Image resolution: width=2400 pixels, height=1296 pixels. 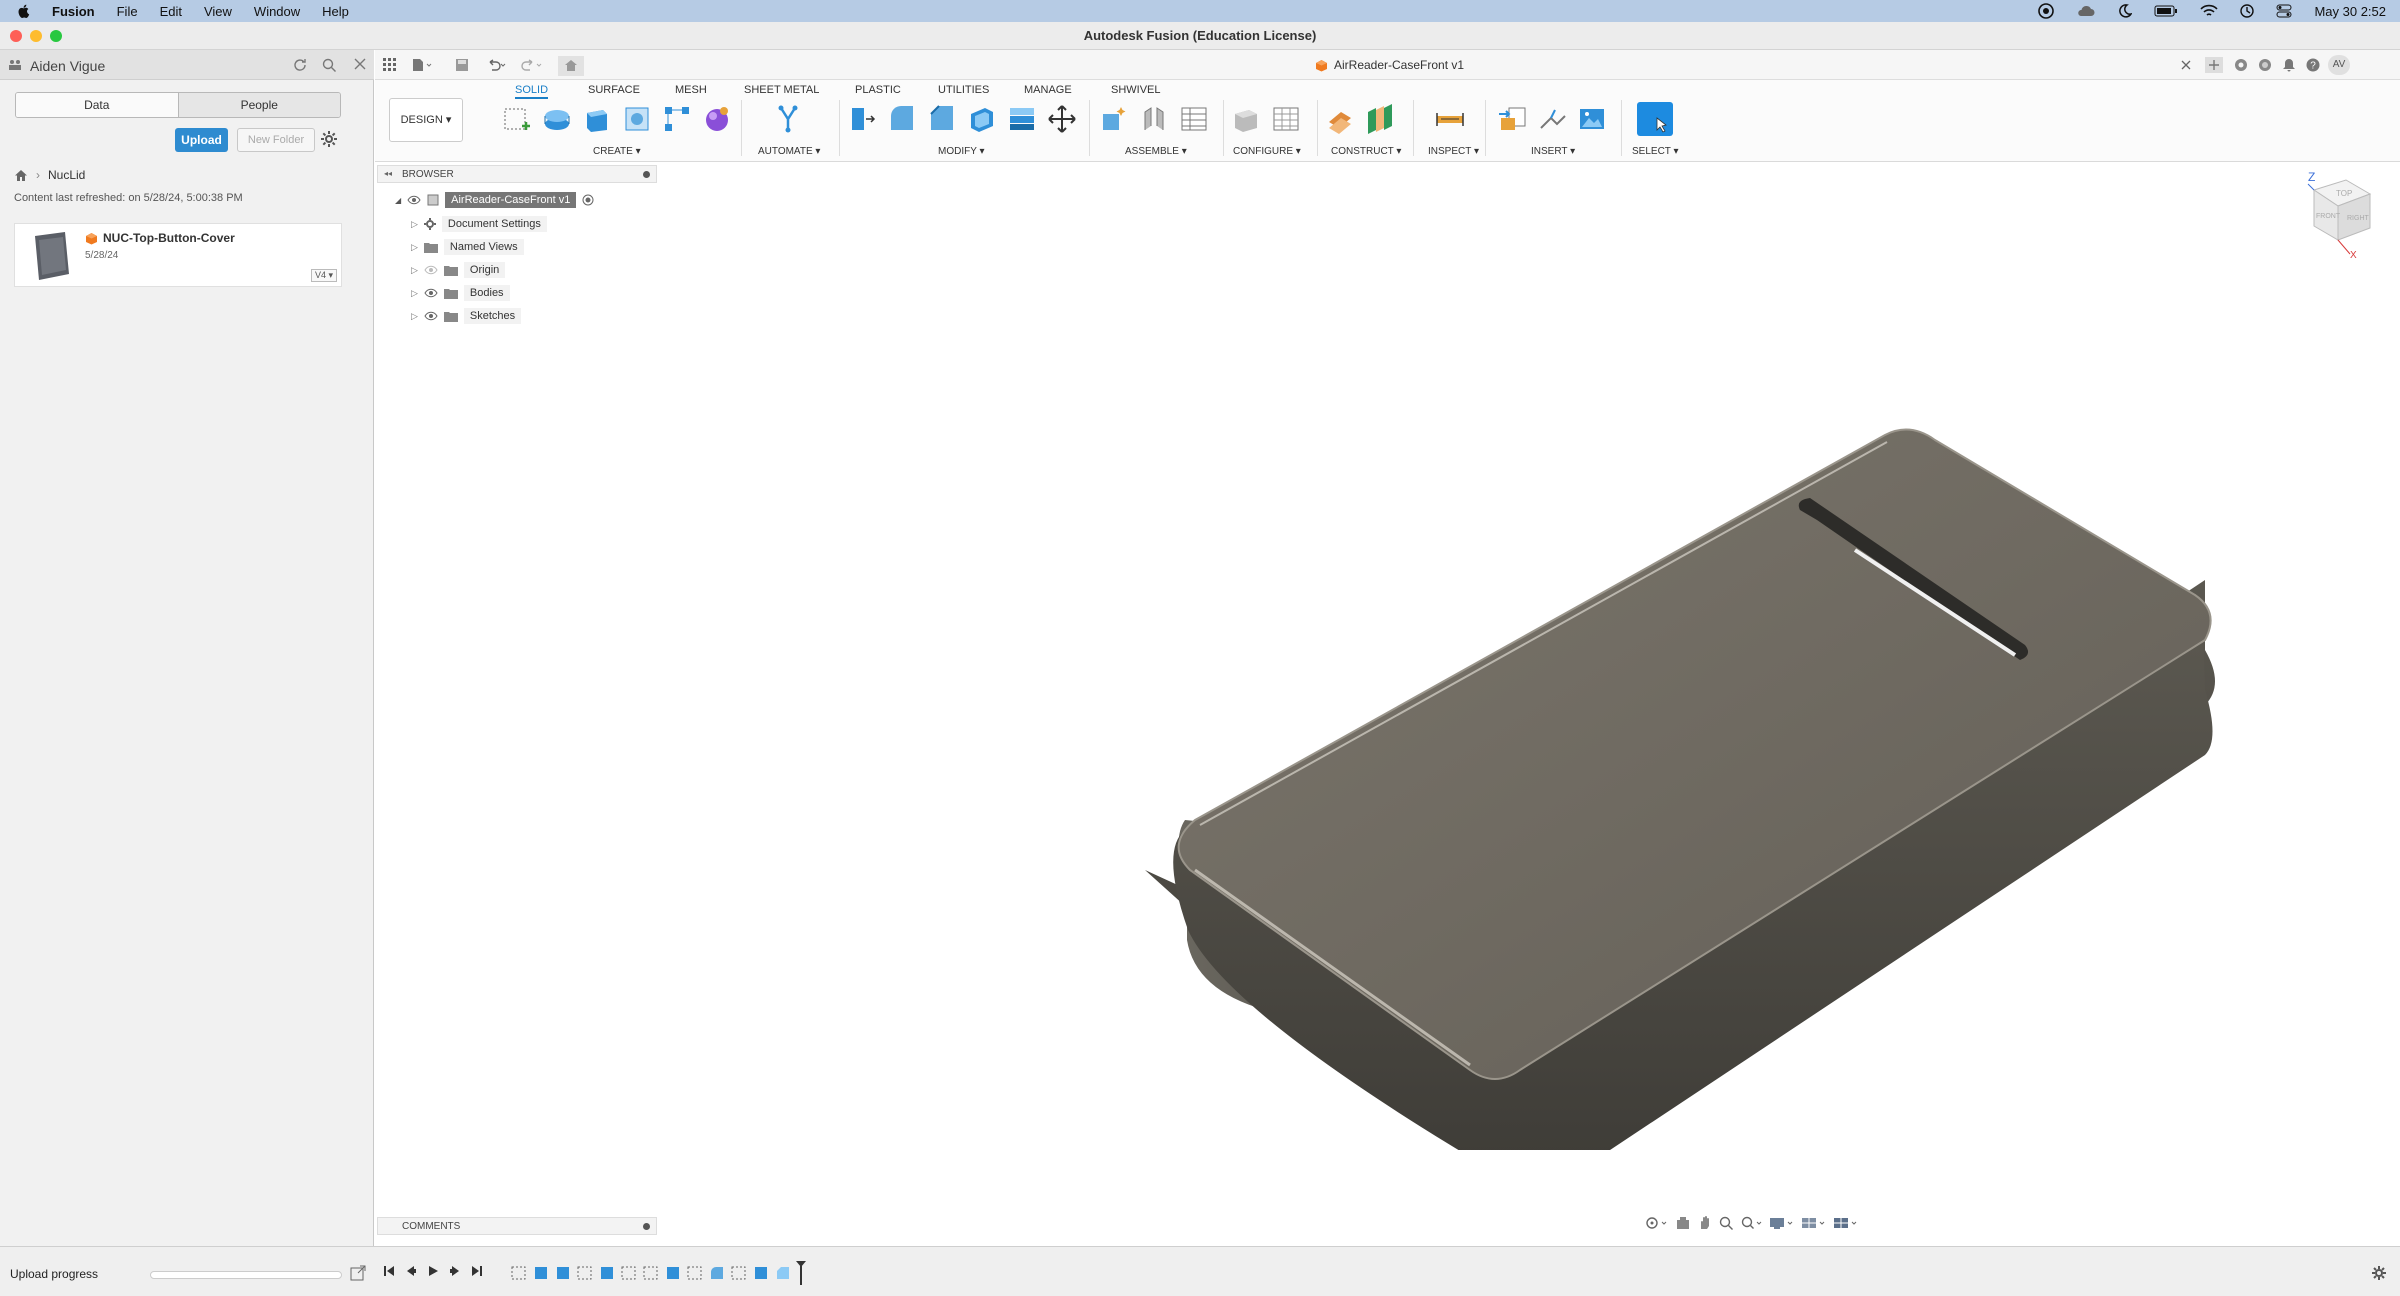 I want to click on step-forward-icon, so click(x=455, y=1271).